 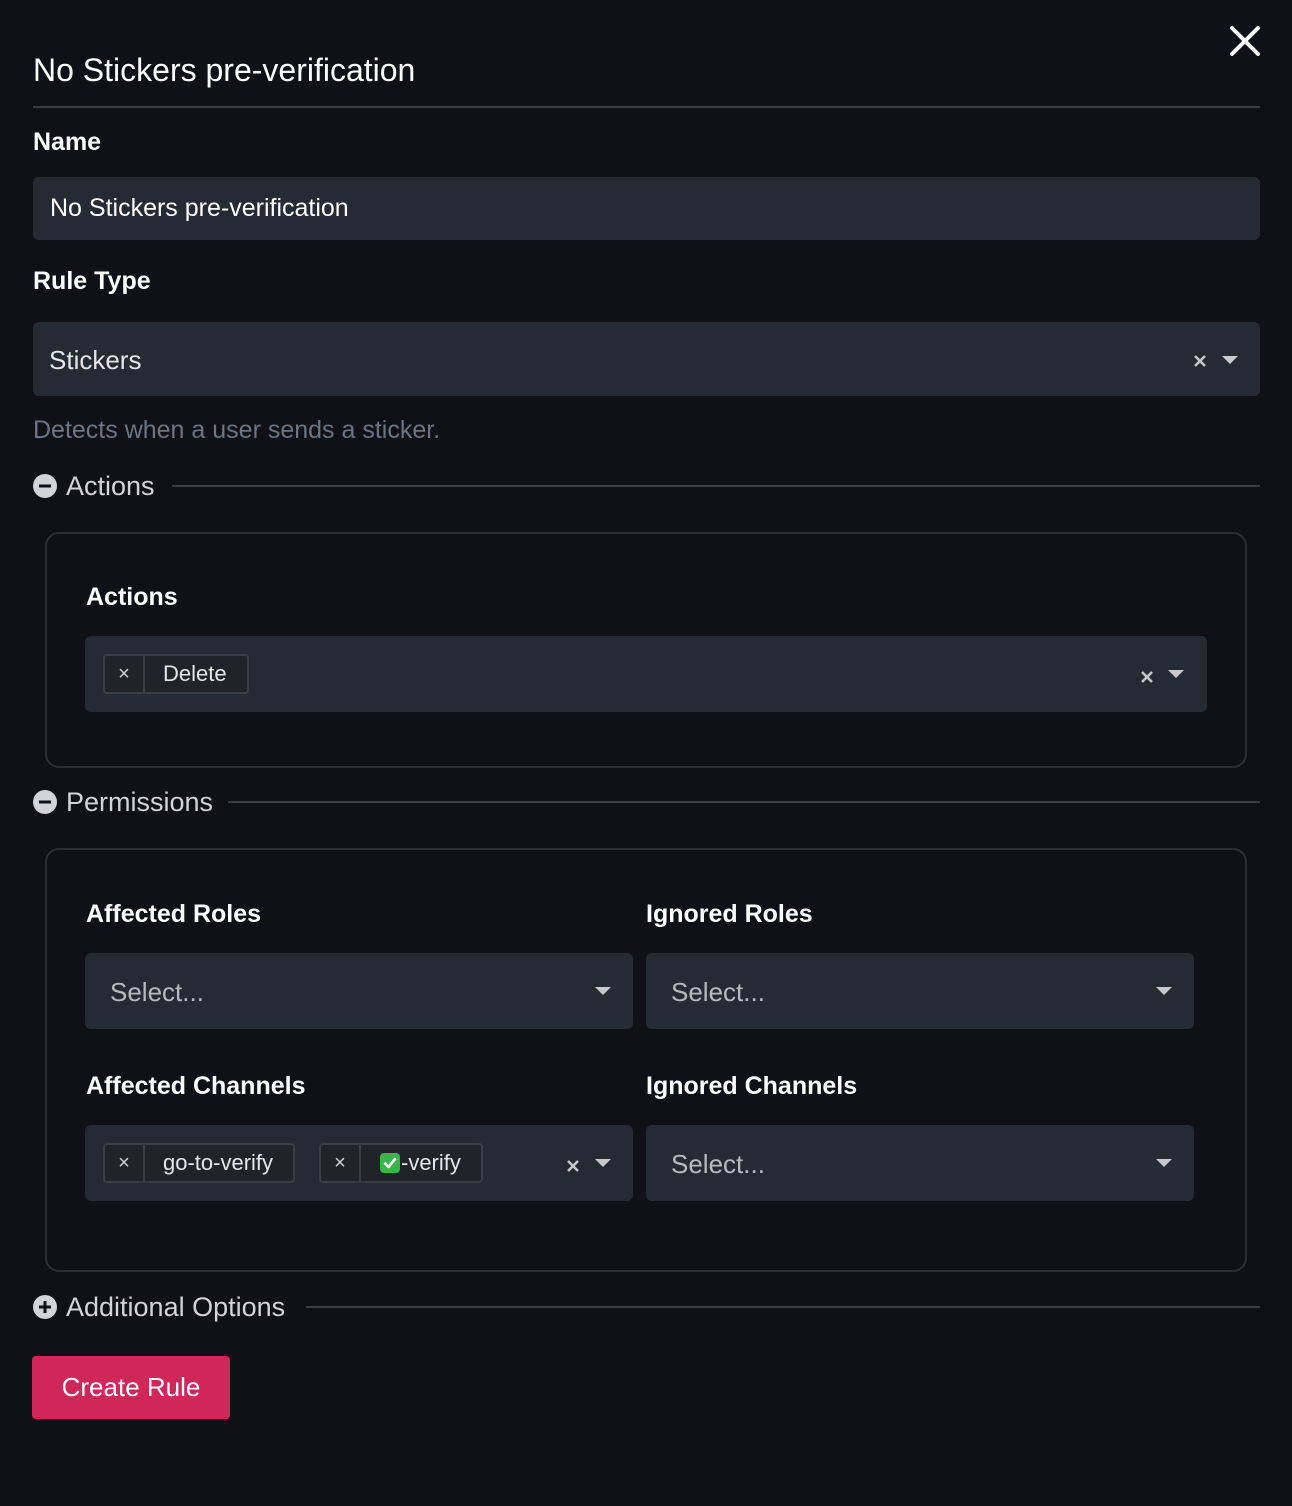 What do you see at coordinates (140, 801) in the screenshot?
I see `permissions-section-label: Permissions` at bounding box center [140, 801].